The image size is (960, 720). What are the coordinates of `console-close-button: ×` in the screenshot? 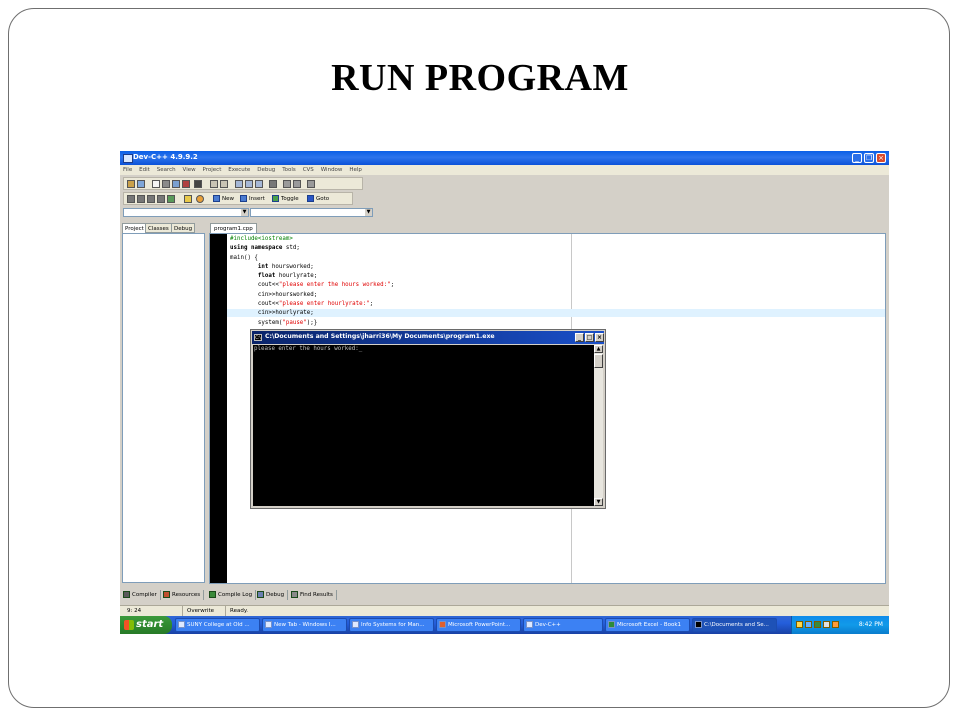 It's located at (599, 337).